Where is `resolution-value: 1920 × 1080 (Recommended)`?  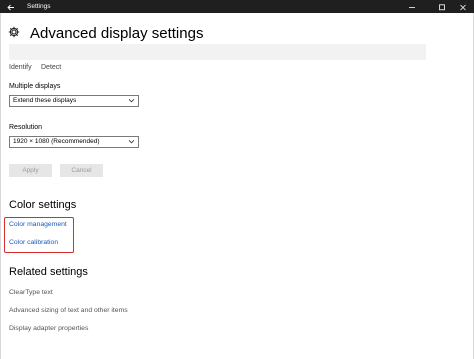 resolution-value: 1920 × 1080 (Recommended) is located at coordinates (56, 141).